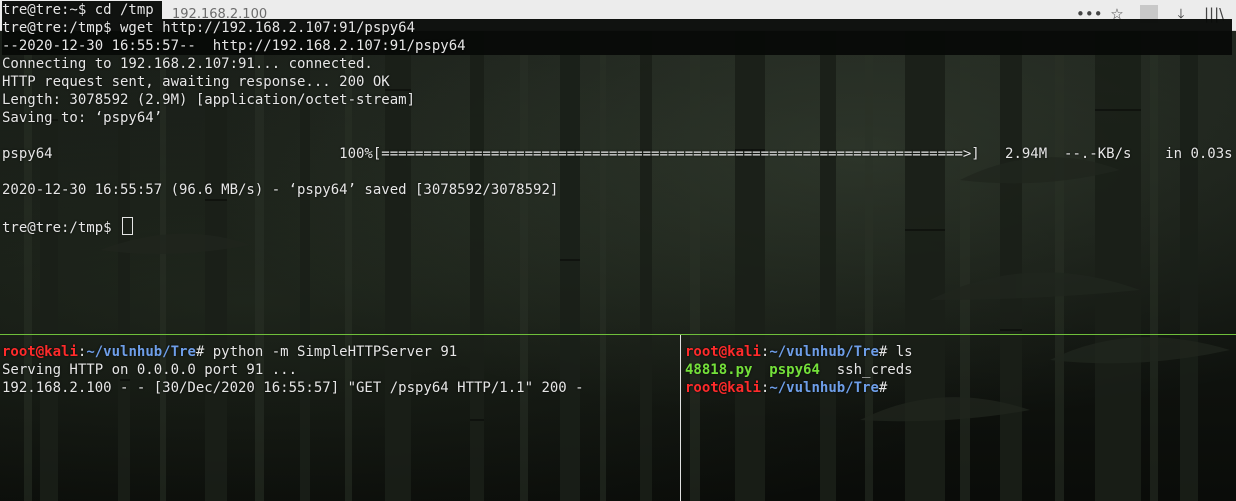 This screenshot has height=501, width=1236. What do you see at coordinates (680, 418) in the screenshot?
I see `pane-divider-vertical` at bounding box center [680, 418].